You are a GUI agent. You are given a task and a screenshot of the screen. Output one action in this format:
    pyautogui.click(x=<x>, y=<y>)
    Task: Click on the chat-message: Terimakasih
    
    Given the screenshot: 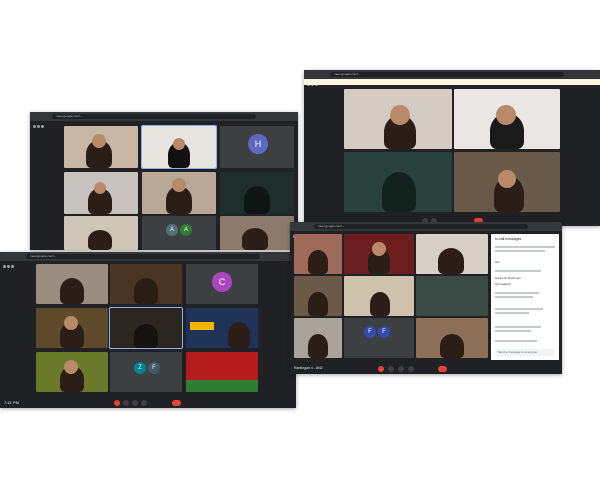 What is the action you would take?
    pyautogui.click(x=503, y=284)
    